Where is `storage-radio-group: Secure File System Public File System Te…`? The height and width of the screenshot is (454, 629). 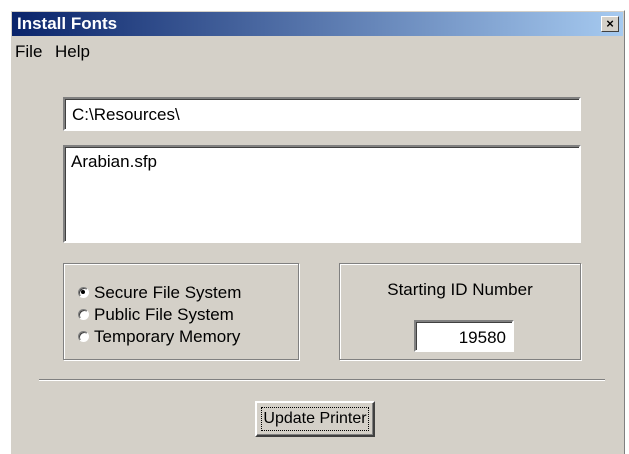
storage-radio-group: Secure File System Public File System Te… is located at coordinates (181, 311).